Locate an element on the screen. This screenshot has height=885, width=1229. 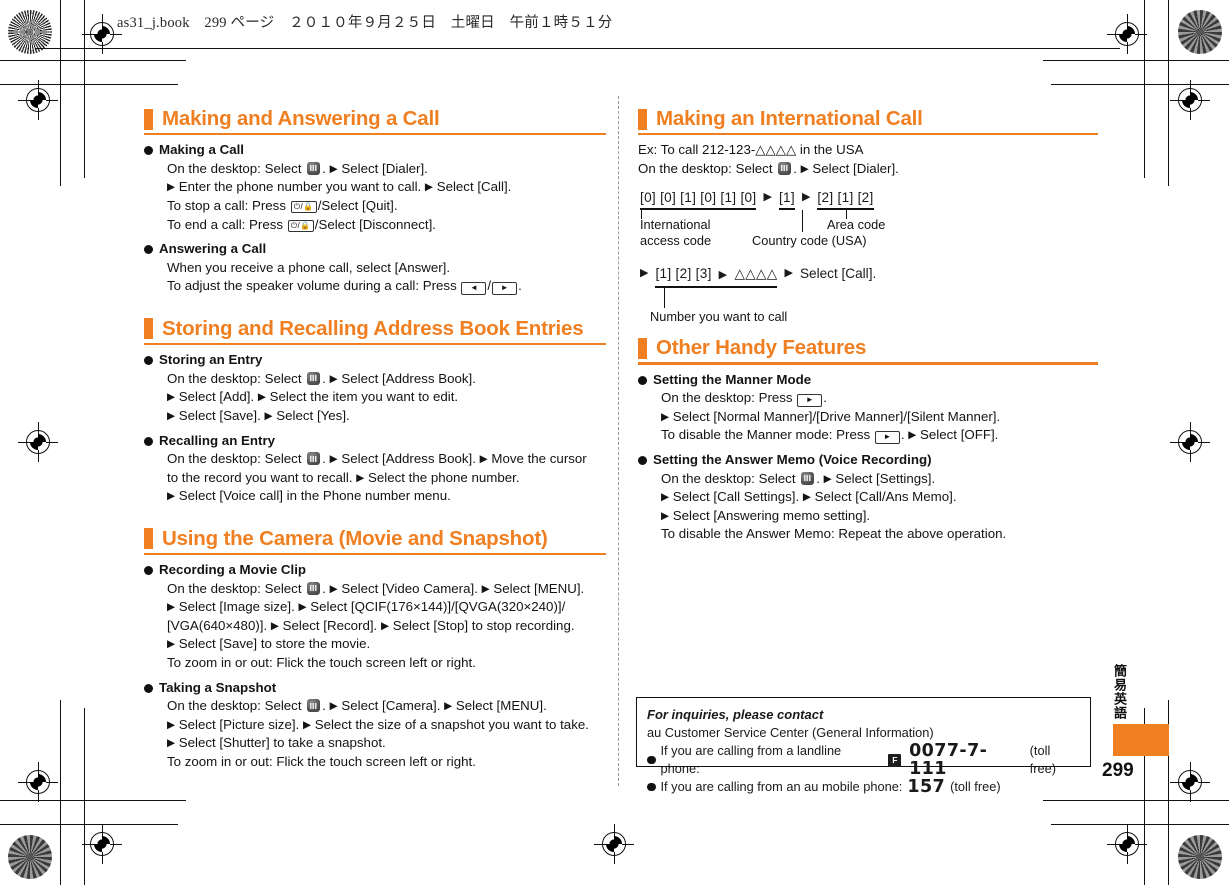
dial-diagram-tail: Select [Call]. is located at coordinates (838, 274).